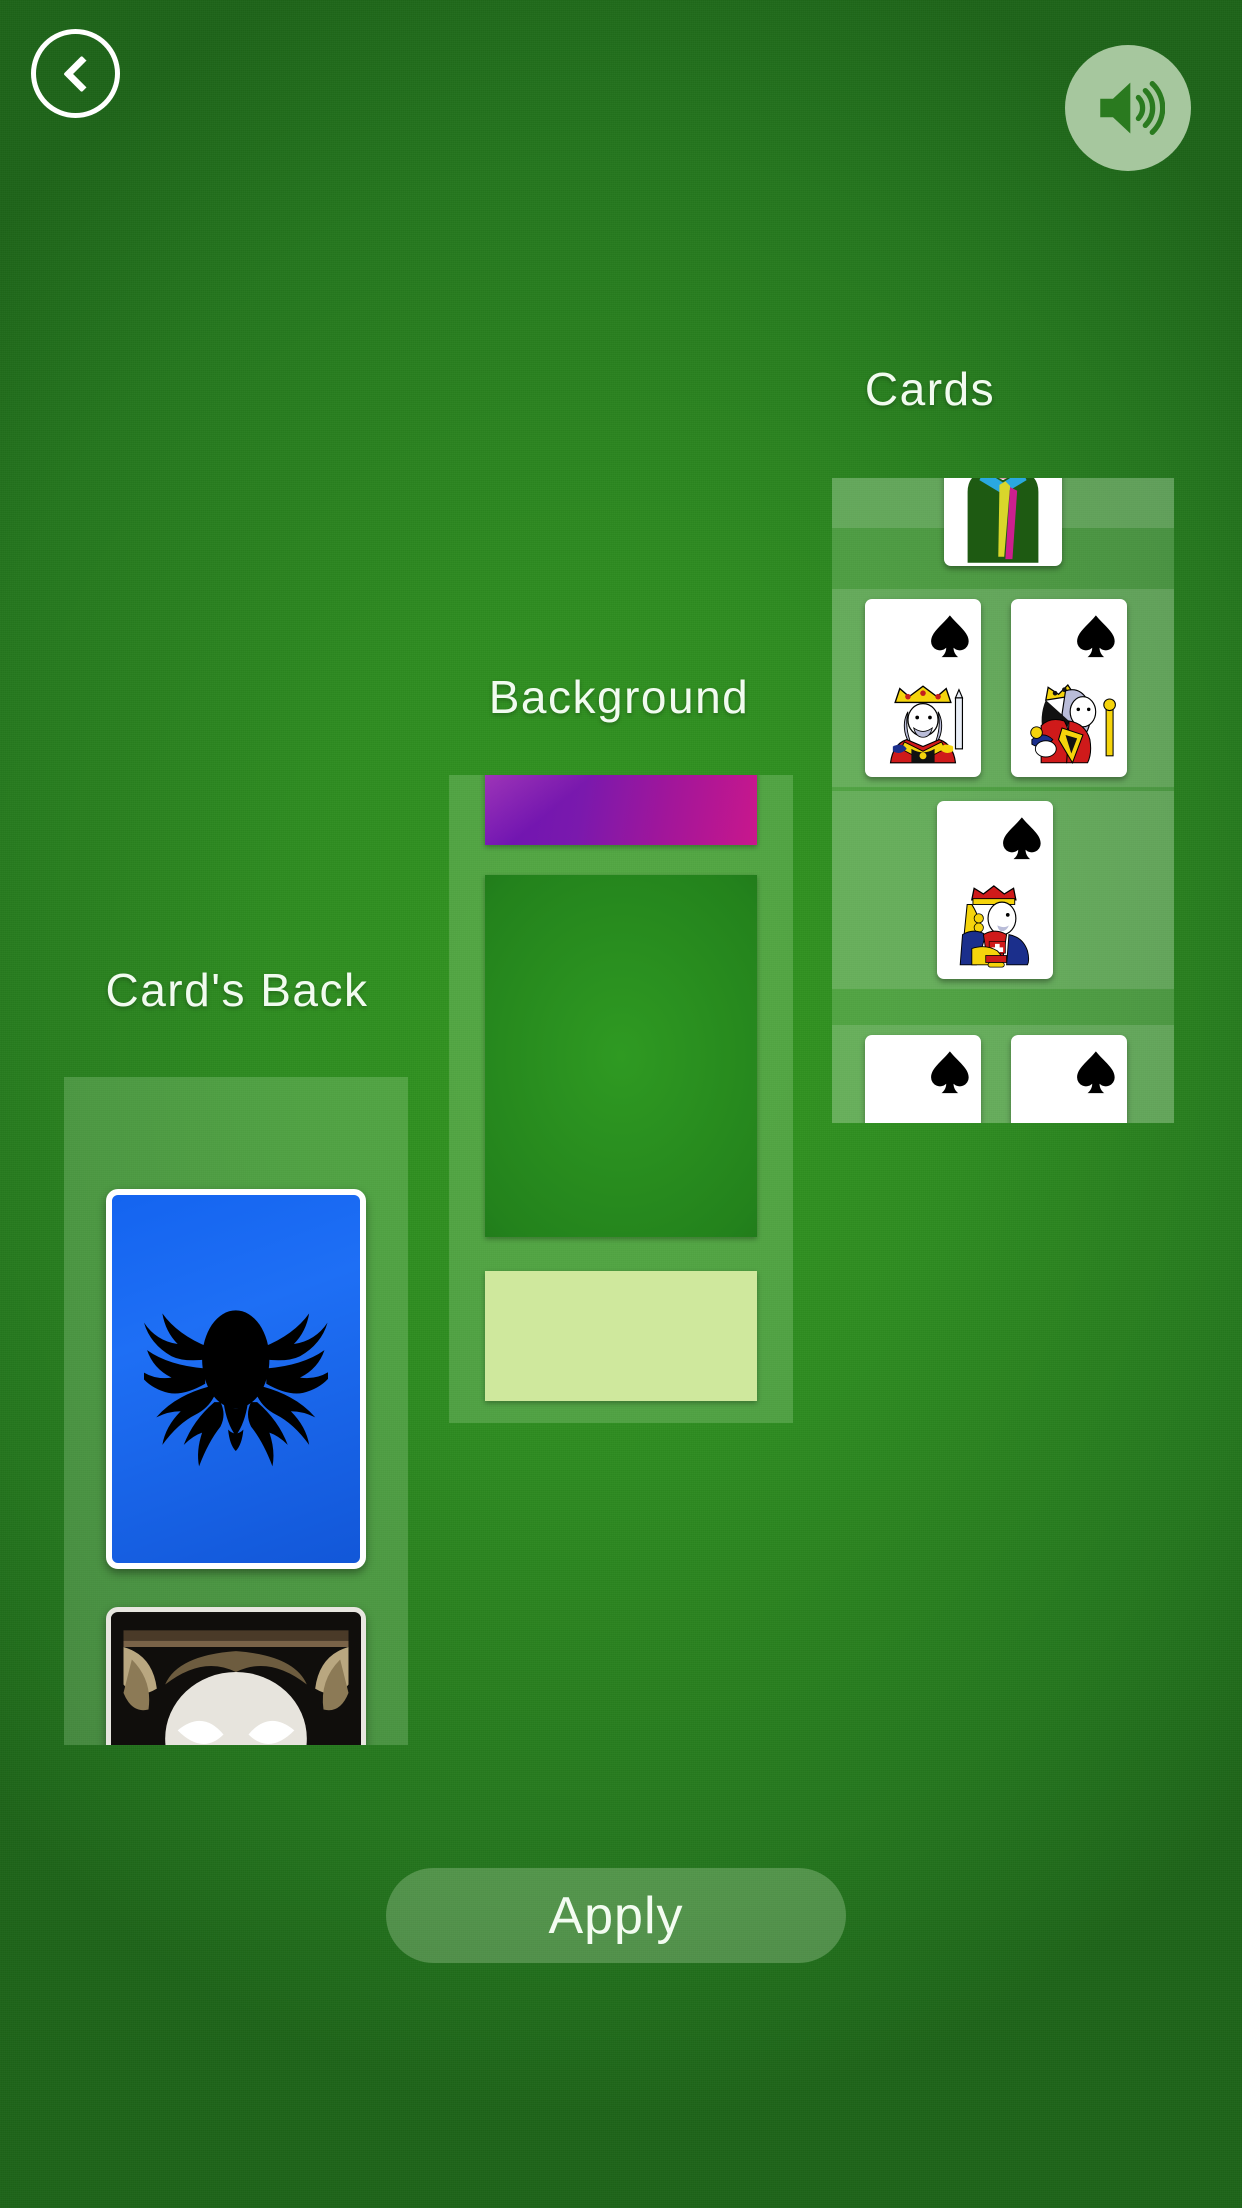  What do you see at coordinates (237, 990) in the screenshot?
I see `section-title-cards-back: Card's Back` at bounding box center [237, 990].